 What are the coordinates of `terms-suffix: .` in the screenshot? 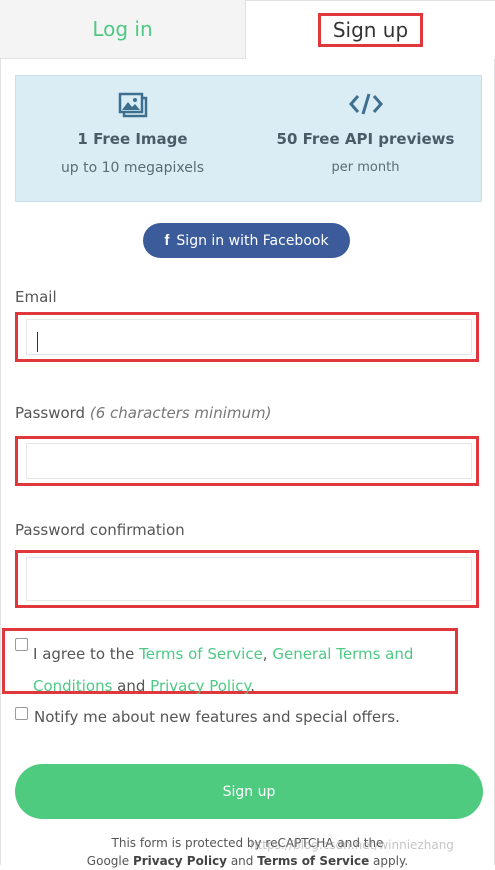 It's located at (253, 686).